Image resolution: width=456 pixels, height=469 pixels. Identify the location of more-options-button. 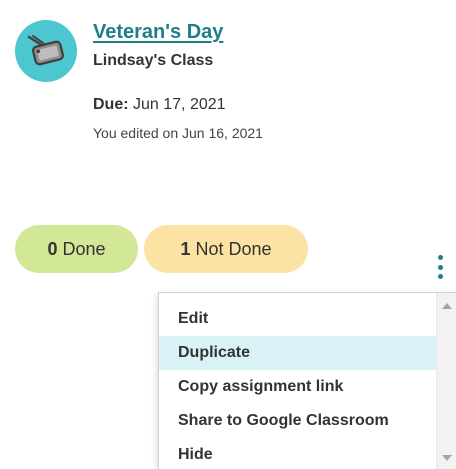
(440, 267).